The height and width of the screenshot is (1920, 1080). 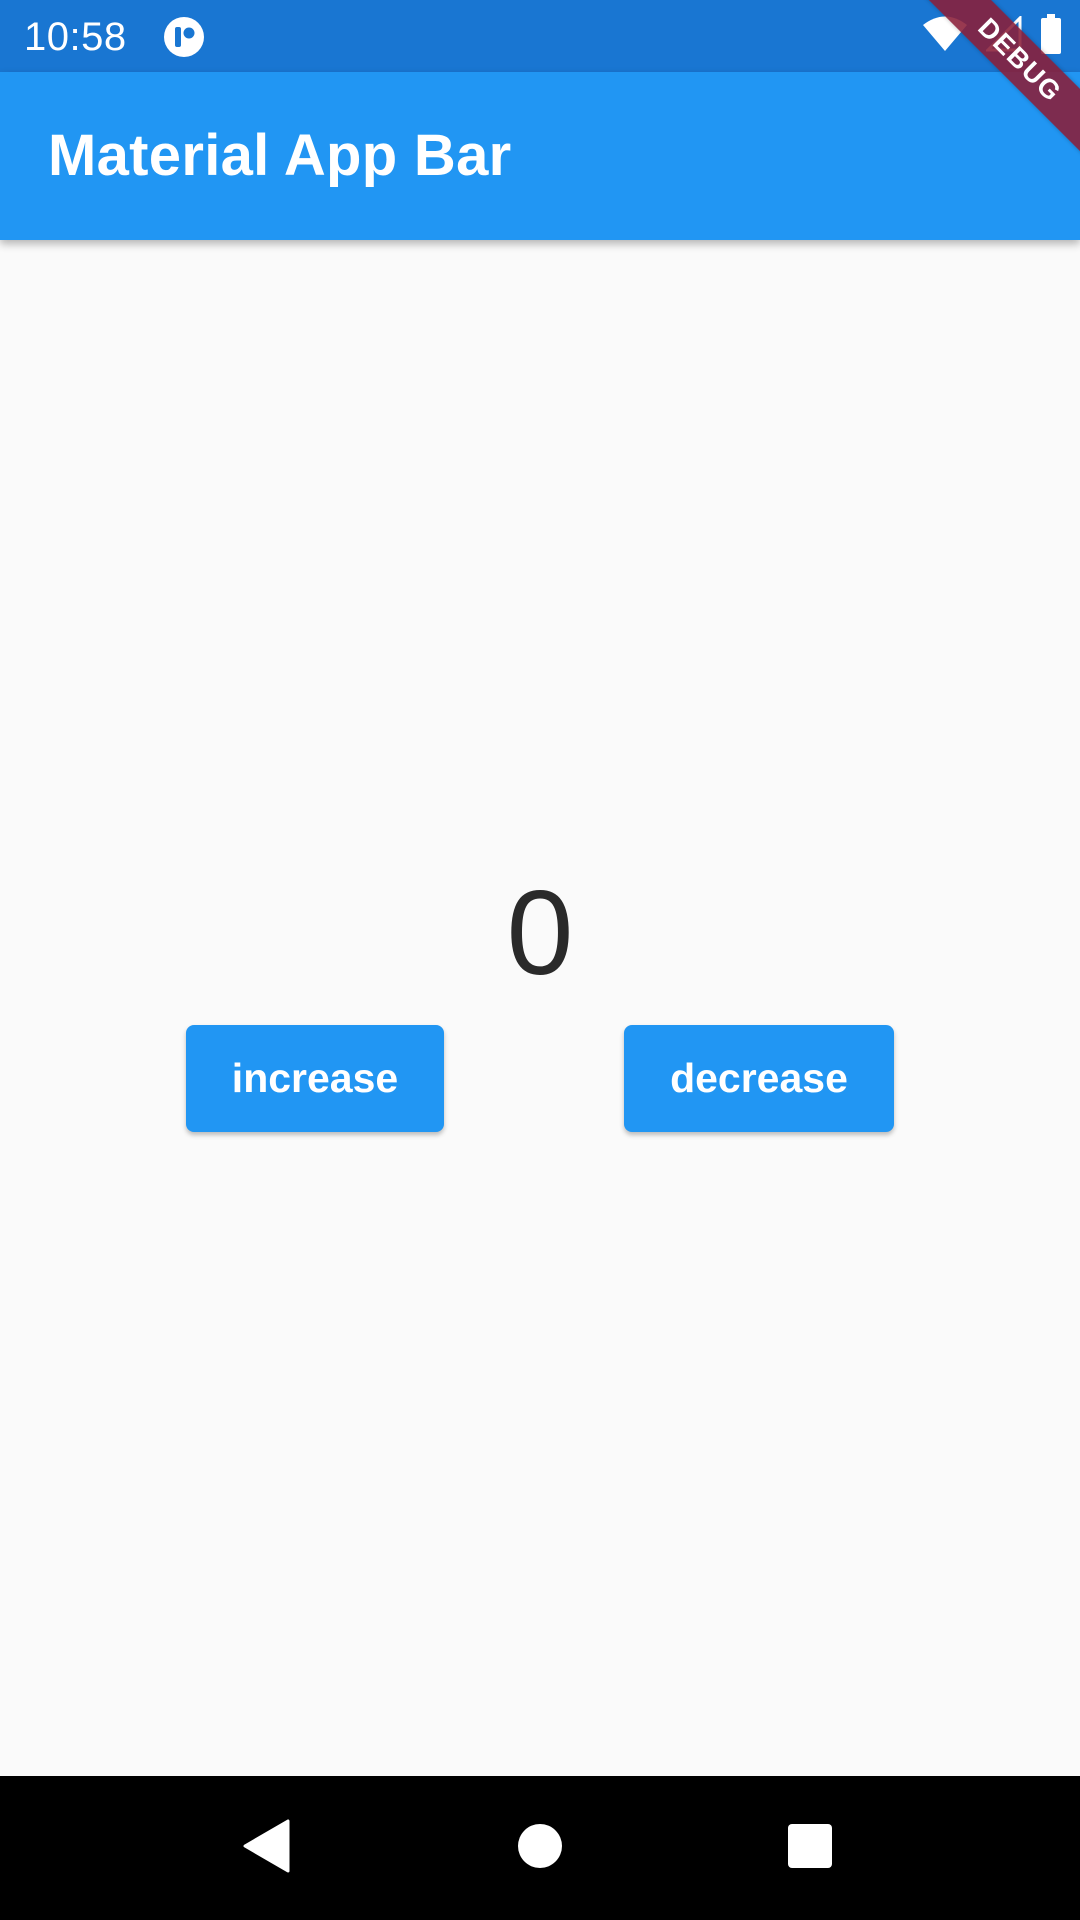 I want to click on status-bar: 10:58, so click(x=540, y=36).